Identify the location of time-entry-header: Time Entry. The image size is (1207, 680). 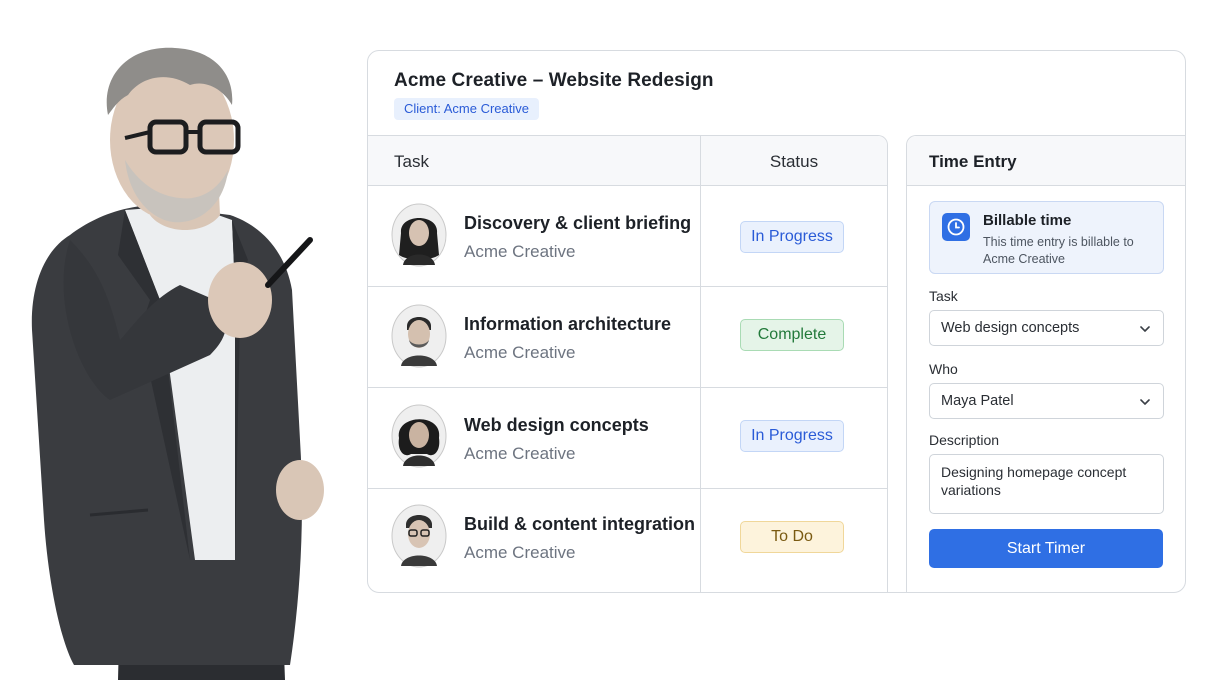
(1046, 161).